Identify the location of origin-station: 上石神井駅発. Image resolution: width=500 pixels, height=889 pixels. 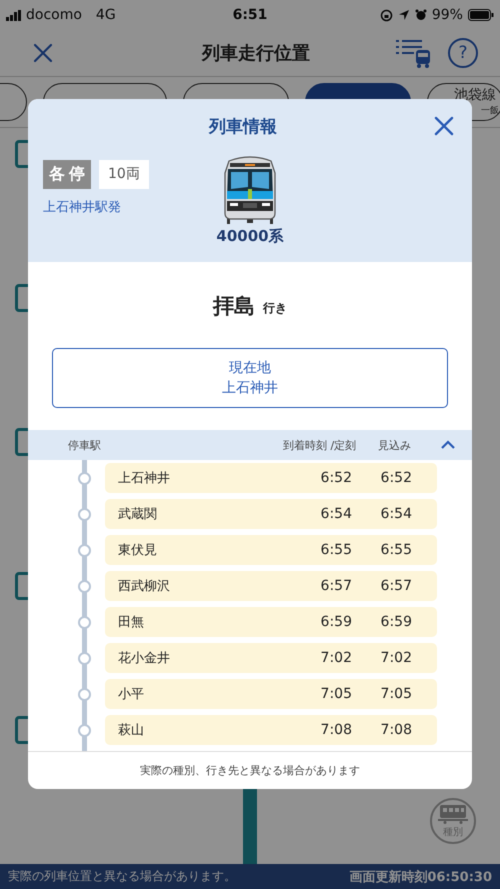
(82, 207).